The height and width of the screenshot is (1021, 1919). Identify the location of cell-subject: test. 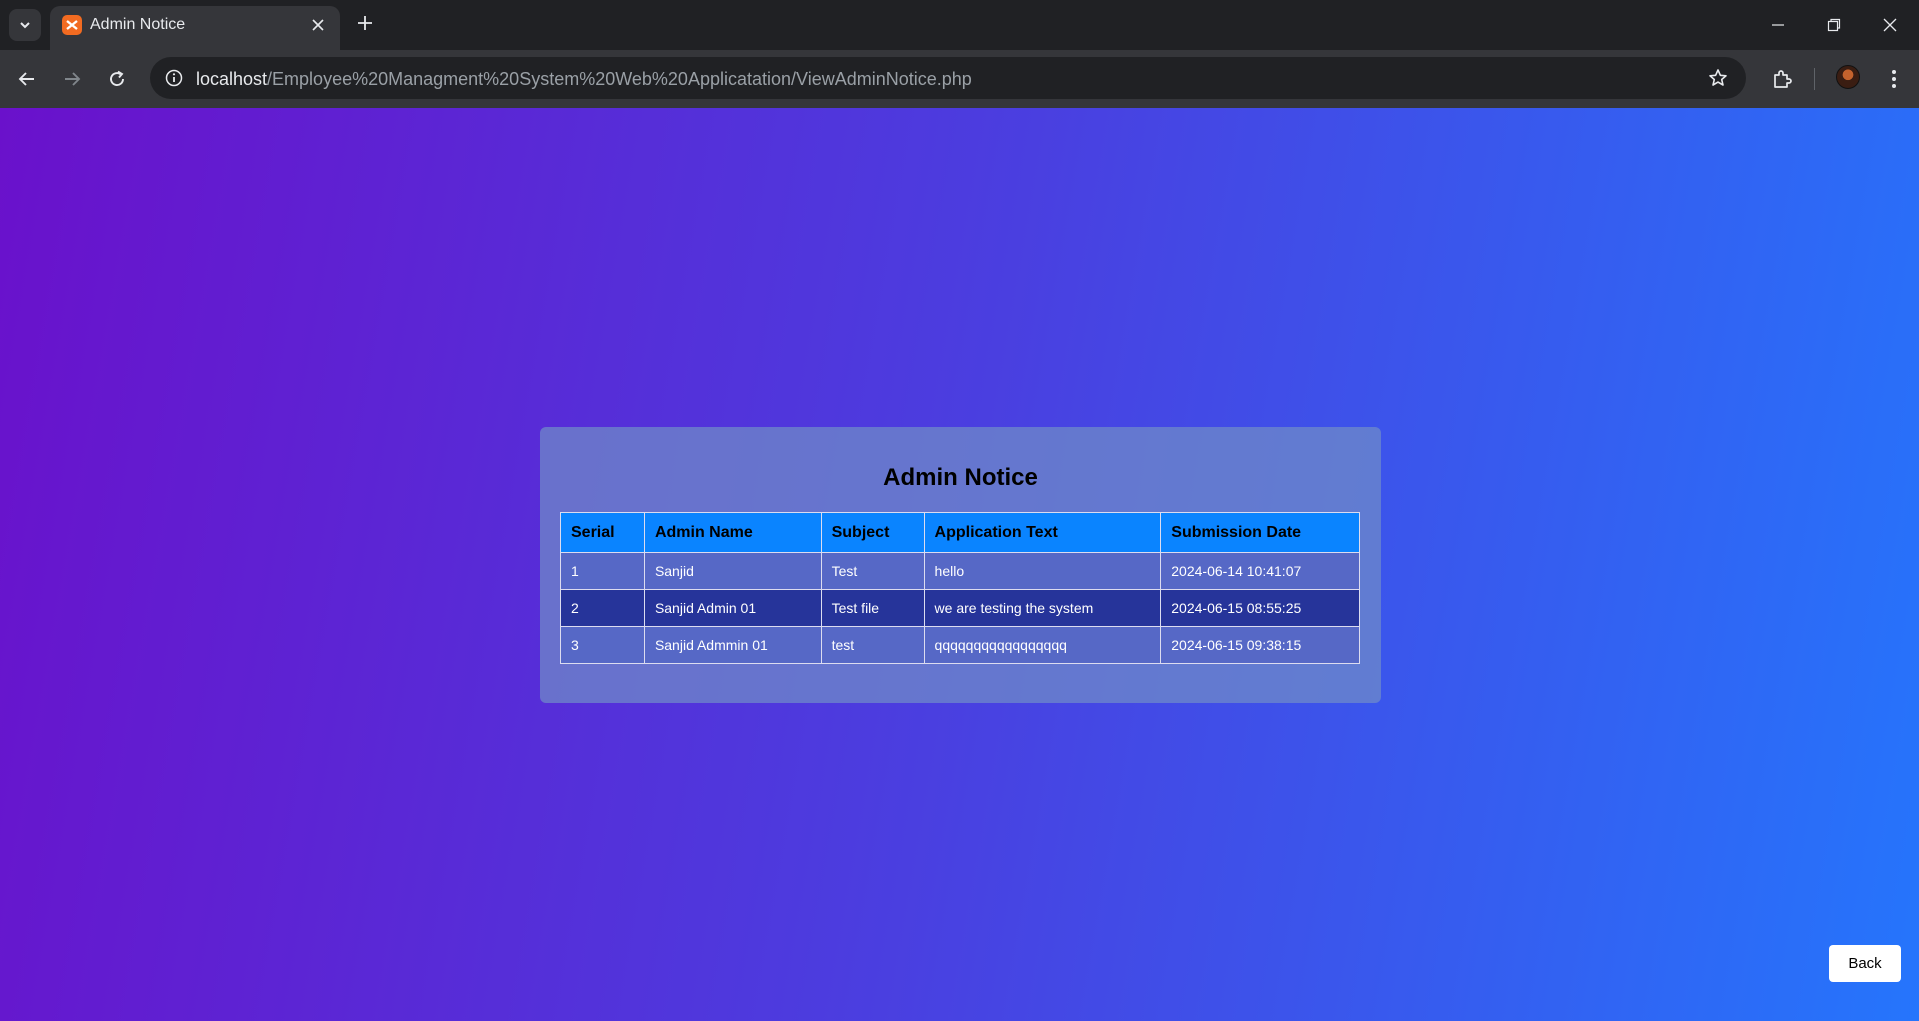
(872, 645).